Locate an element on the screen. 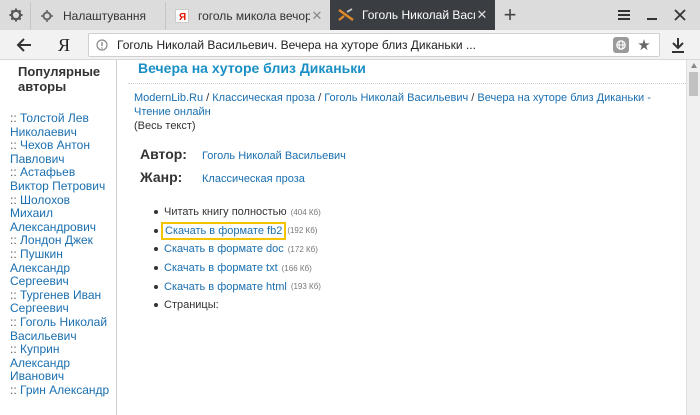 This screenshot has width=700, height=415. tab-title: Гоголь Николай Василь is located at coordinates (418, 15).